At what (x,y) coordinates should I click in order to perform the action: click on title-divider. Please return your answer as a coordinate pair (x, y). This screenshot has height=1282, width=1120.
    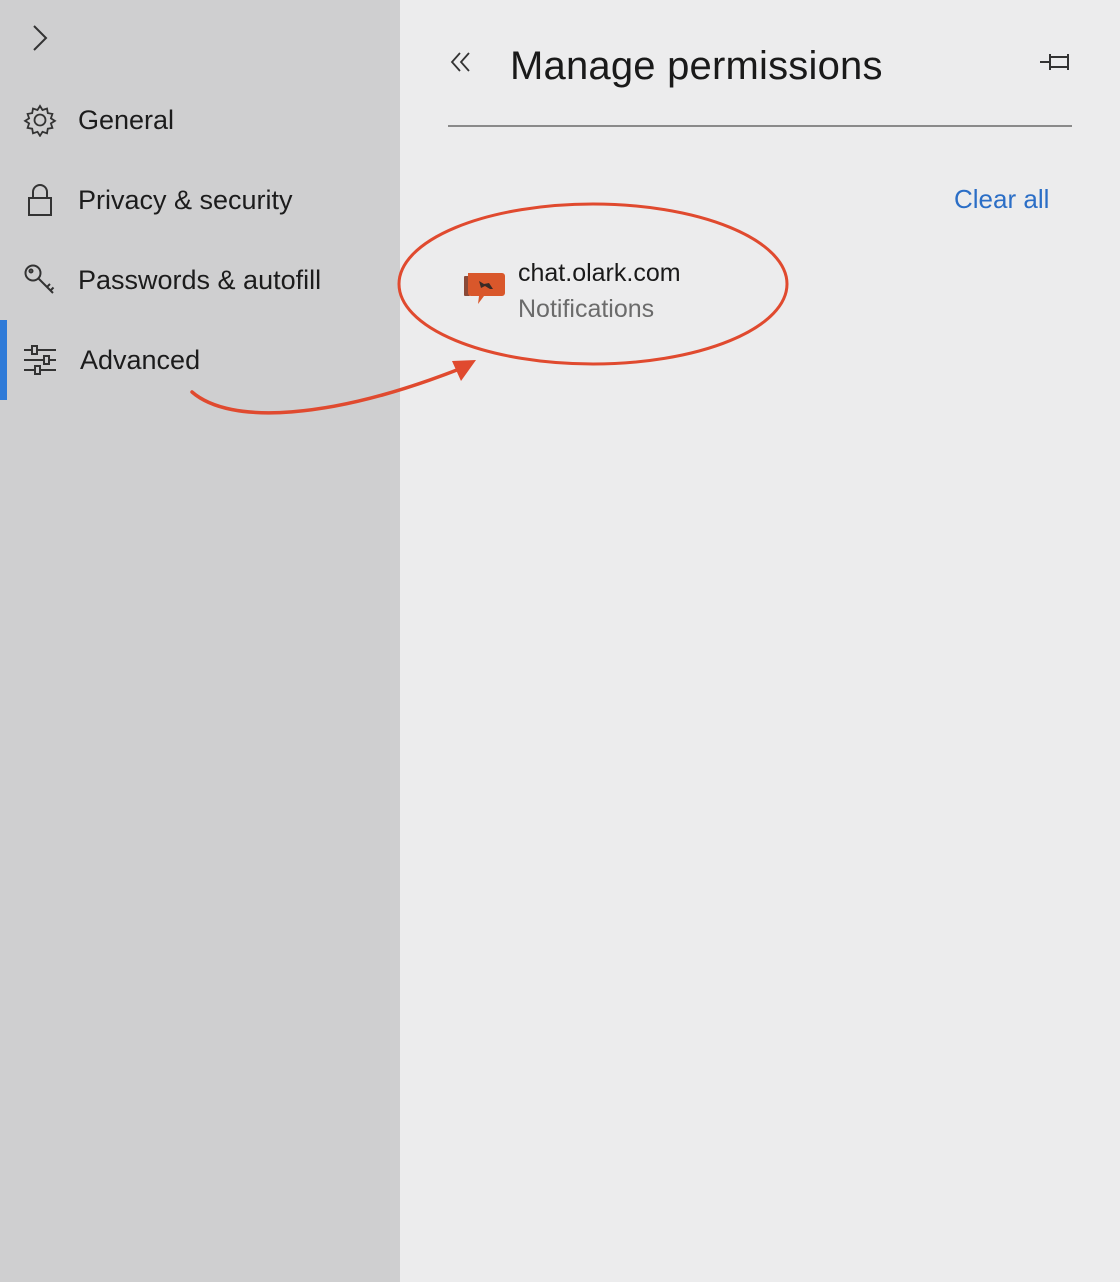
    Looking at the image, I should click on (760, 126).